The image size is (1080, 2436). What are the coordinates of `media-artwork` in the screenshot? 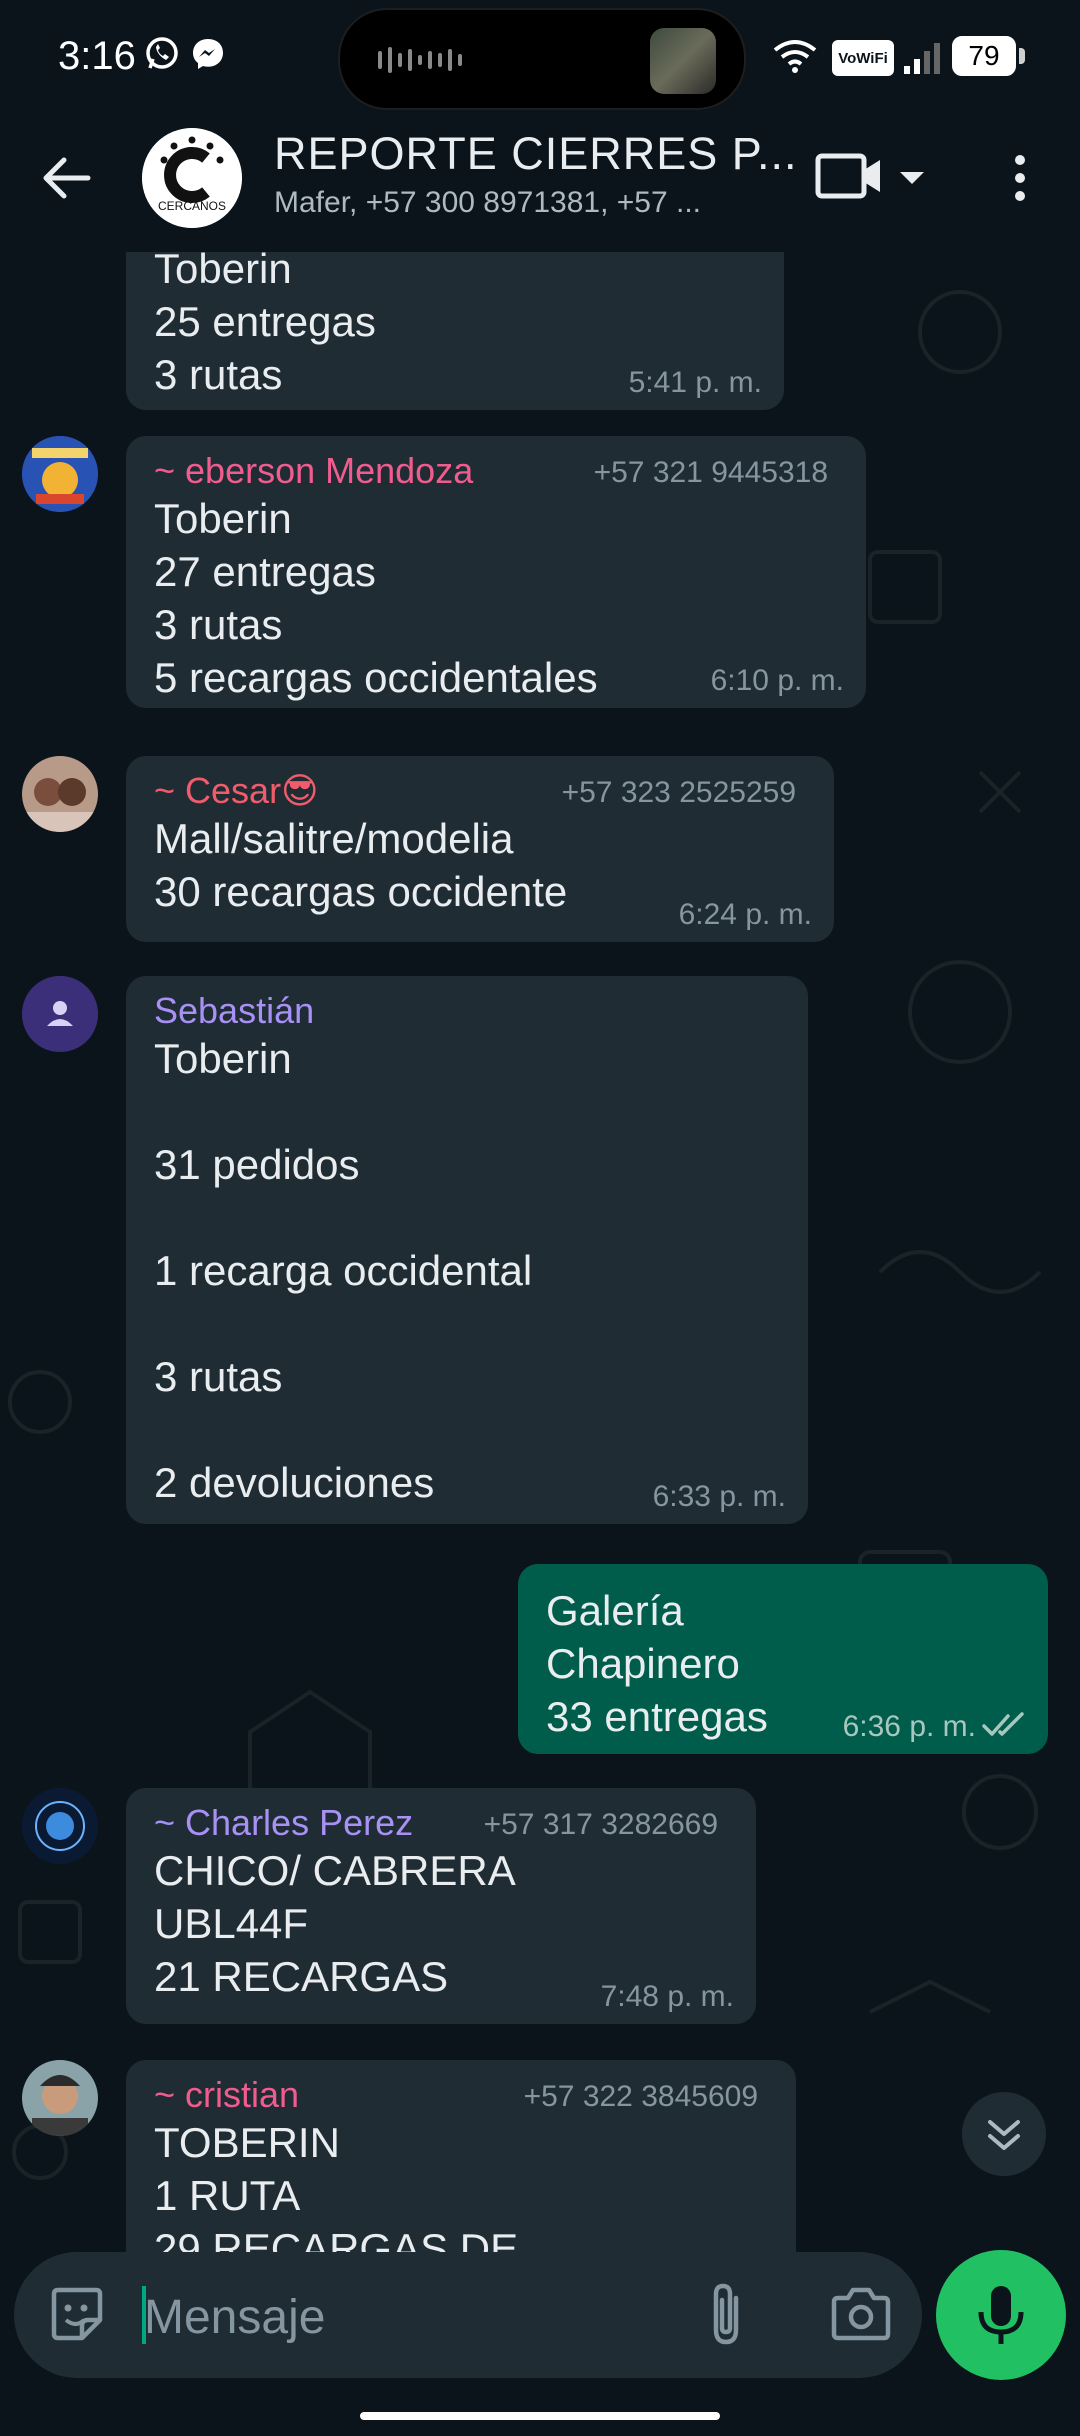 It's located at (683, 61).